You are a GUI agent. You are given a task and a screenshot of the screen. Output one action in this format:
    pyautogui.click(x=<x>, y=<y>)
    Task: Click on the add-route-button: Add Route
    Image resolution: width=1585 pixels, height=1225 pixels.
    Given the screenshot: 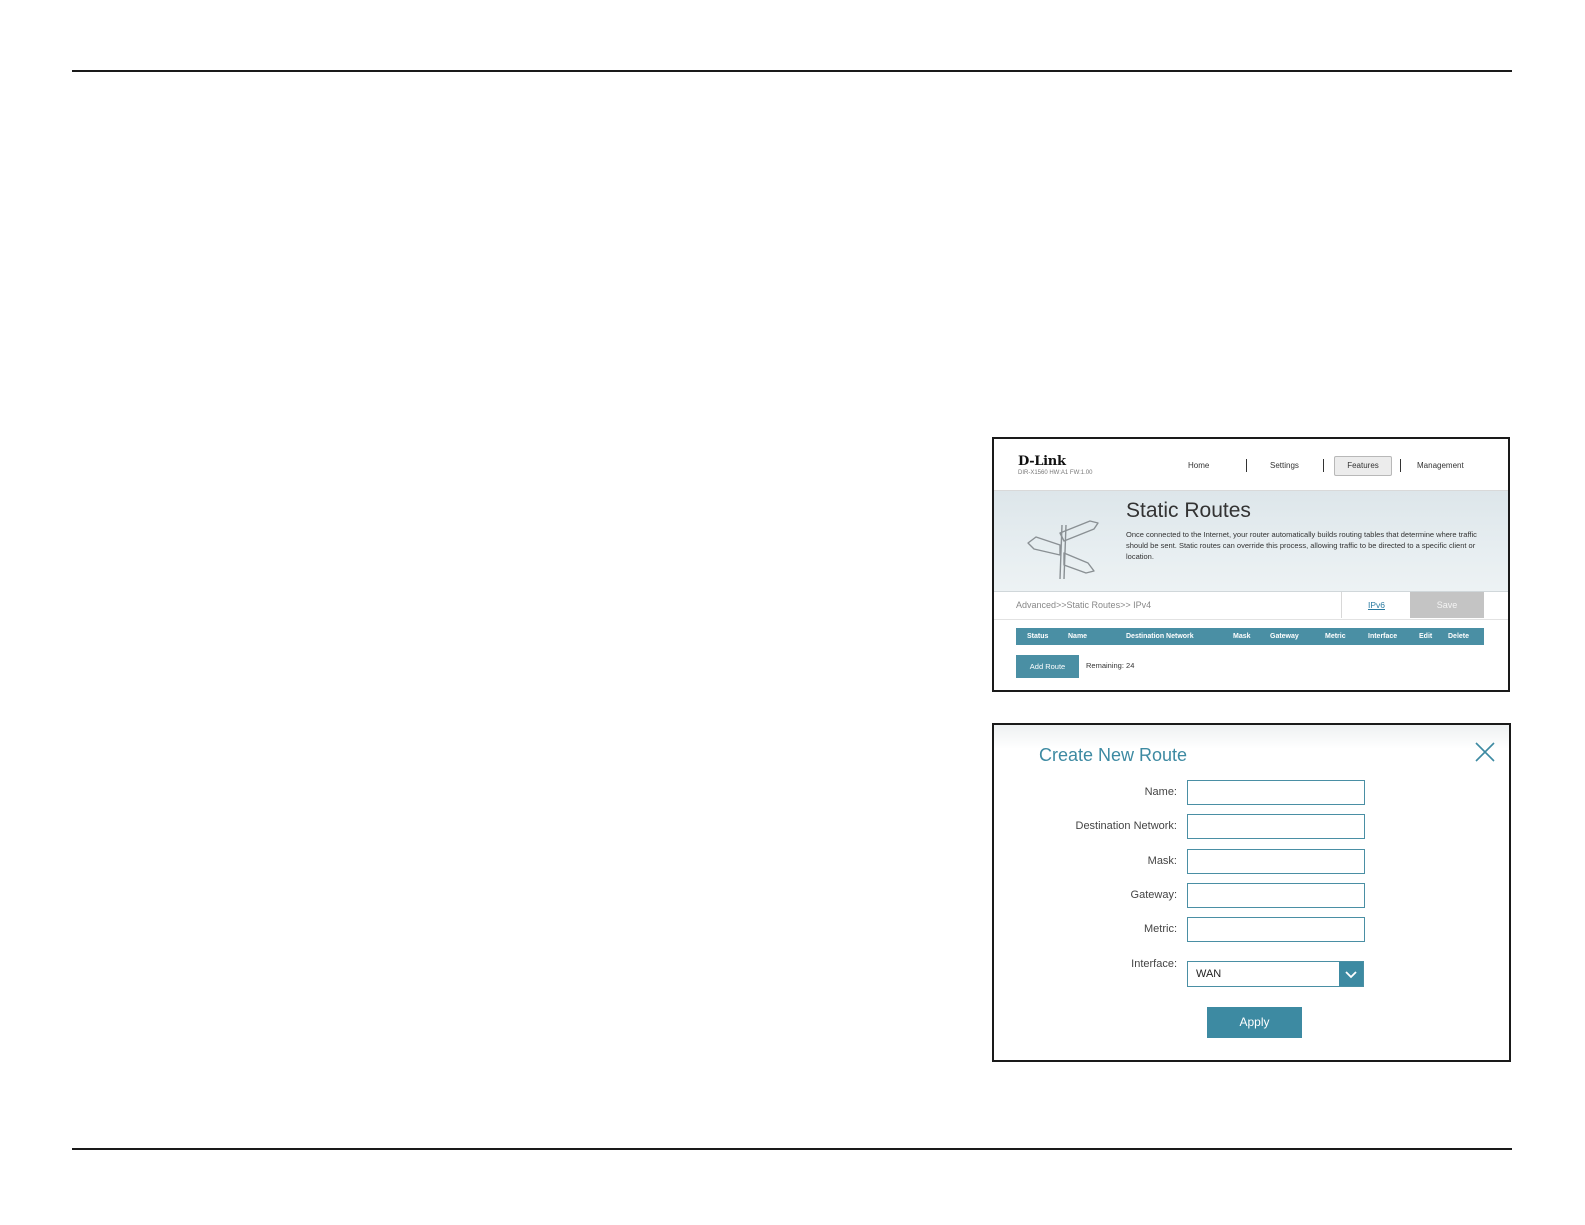 What is the action you would take?
    pyautogui.click(x=1047, y=666)
    